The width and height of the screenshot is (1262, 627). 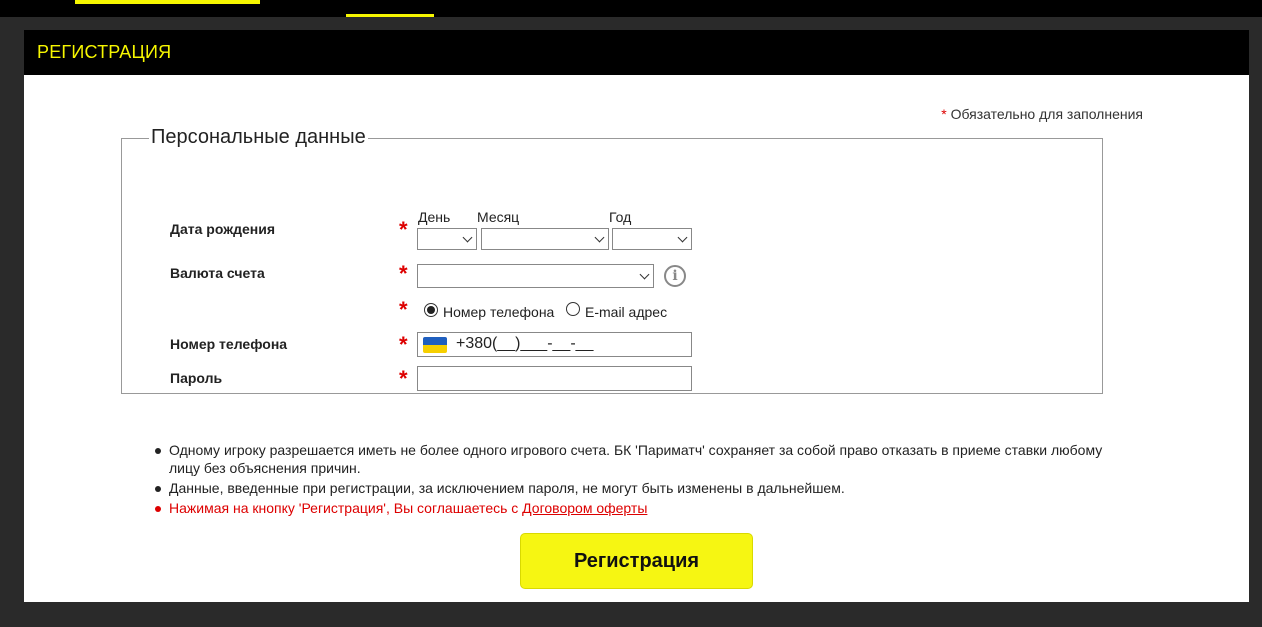 What do you see at coordinates (196, 378) in the screenshot?
I see `password-label: Пароль` at bounding box center [196, 378].